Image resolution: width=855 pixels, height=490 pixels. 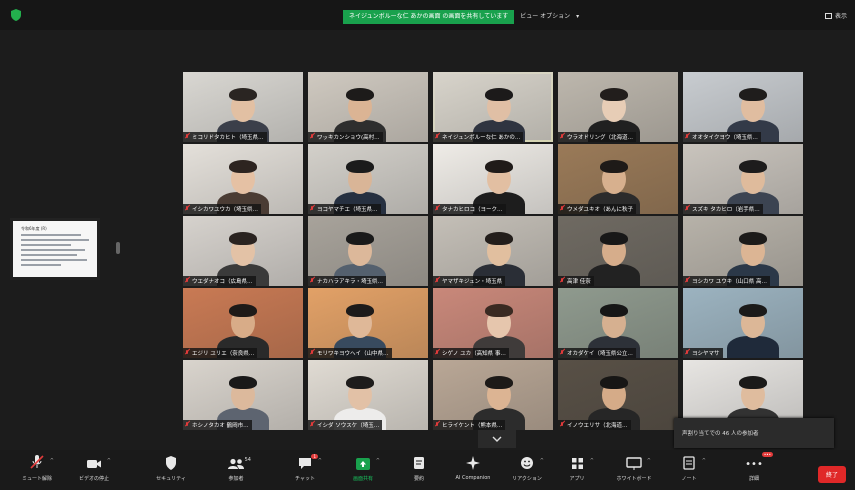 I want to click on unmute-button: ^ ミュート解除, so click(x=37, y=470).